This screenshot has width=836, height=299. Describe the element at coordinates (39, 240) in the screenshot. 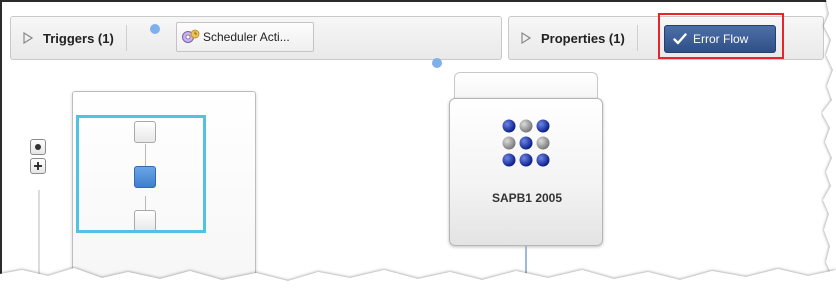

I see `zoom-slider-track` at that location.